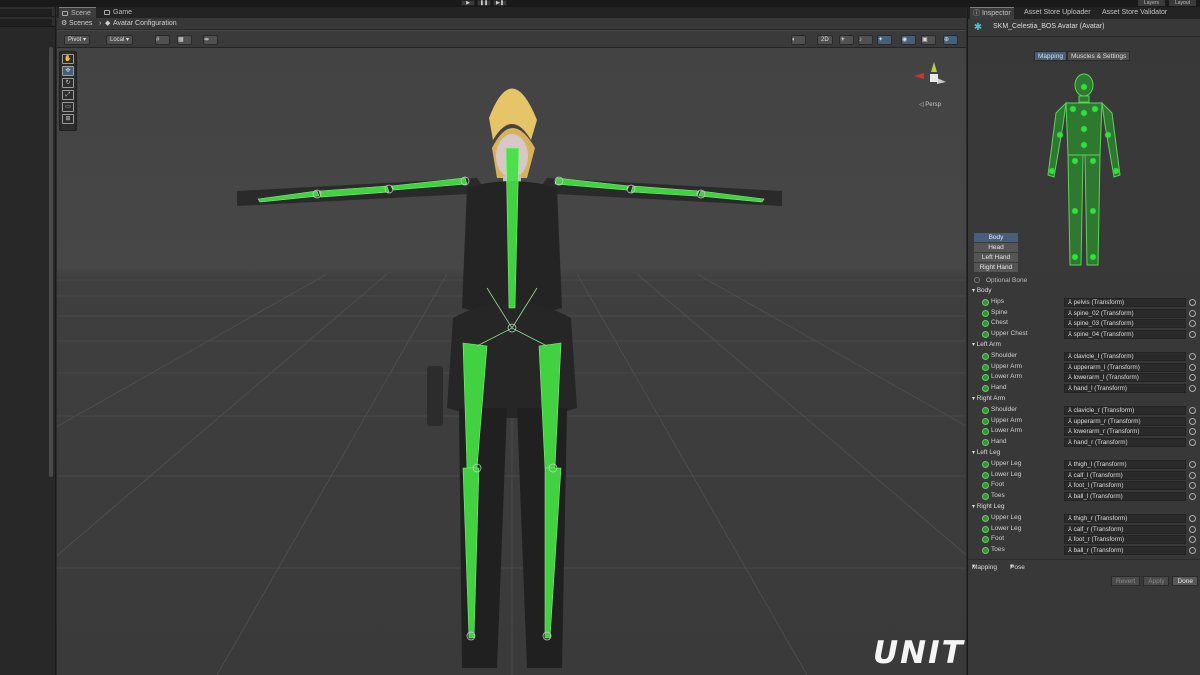 The height and width of the screenshot is (675, 1200). What do you see at coordinates (145, 24) in the screenshot?
I see `breadcrumb-current: Avatar Configuration` at bounding box center [145, 24].